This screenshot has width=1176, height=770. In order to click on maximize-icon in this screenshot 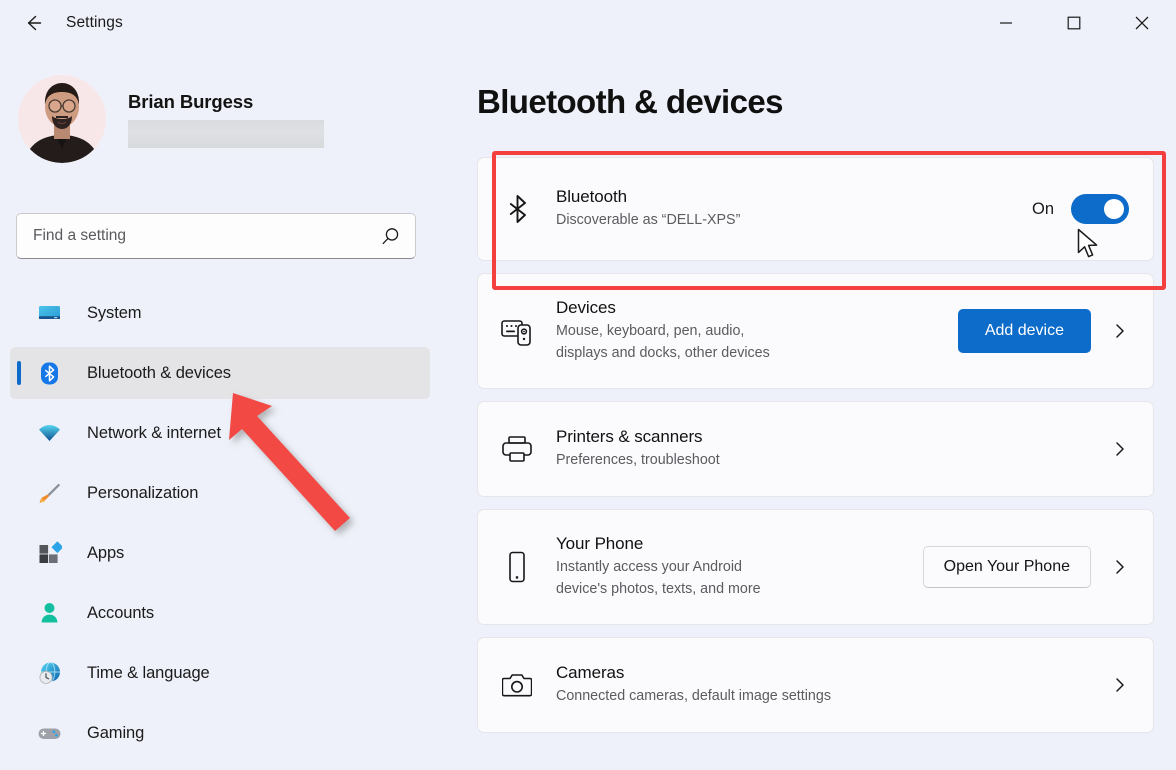, I will do `click(1074, 22)`.